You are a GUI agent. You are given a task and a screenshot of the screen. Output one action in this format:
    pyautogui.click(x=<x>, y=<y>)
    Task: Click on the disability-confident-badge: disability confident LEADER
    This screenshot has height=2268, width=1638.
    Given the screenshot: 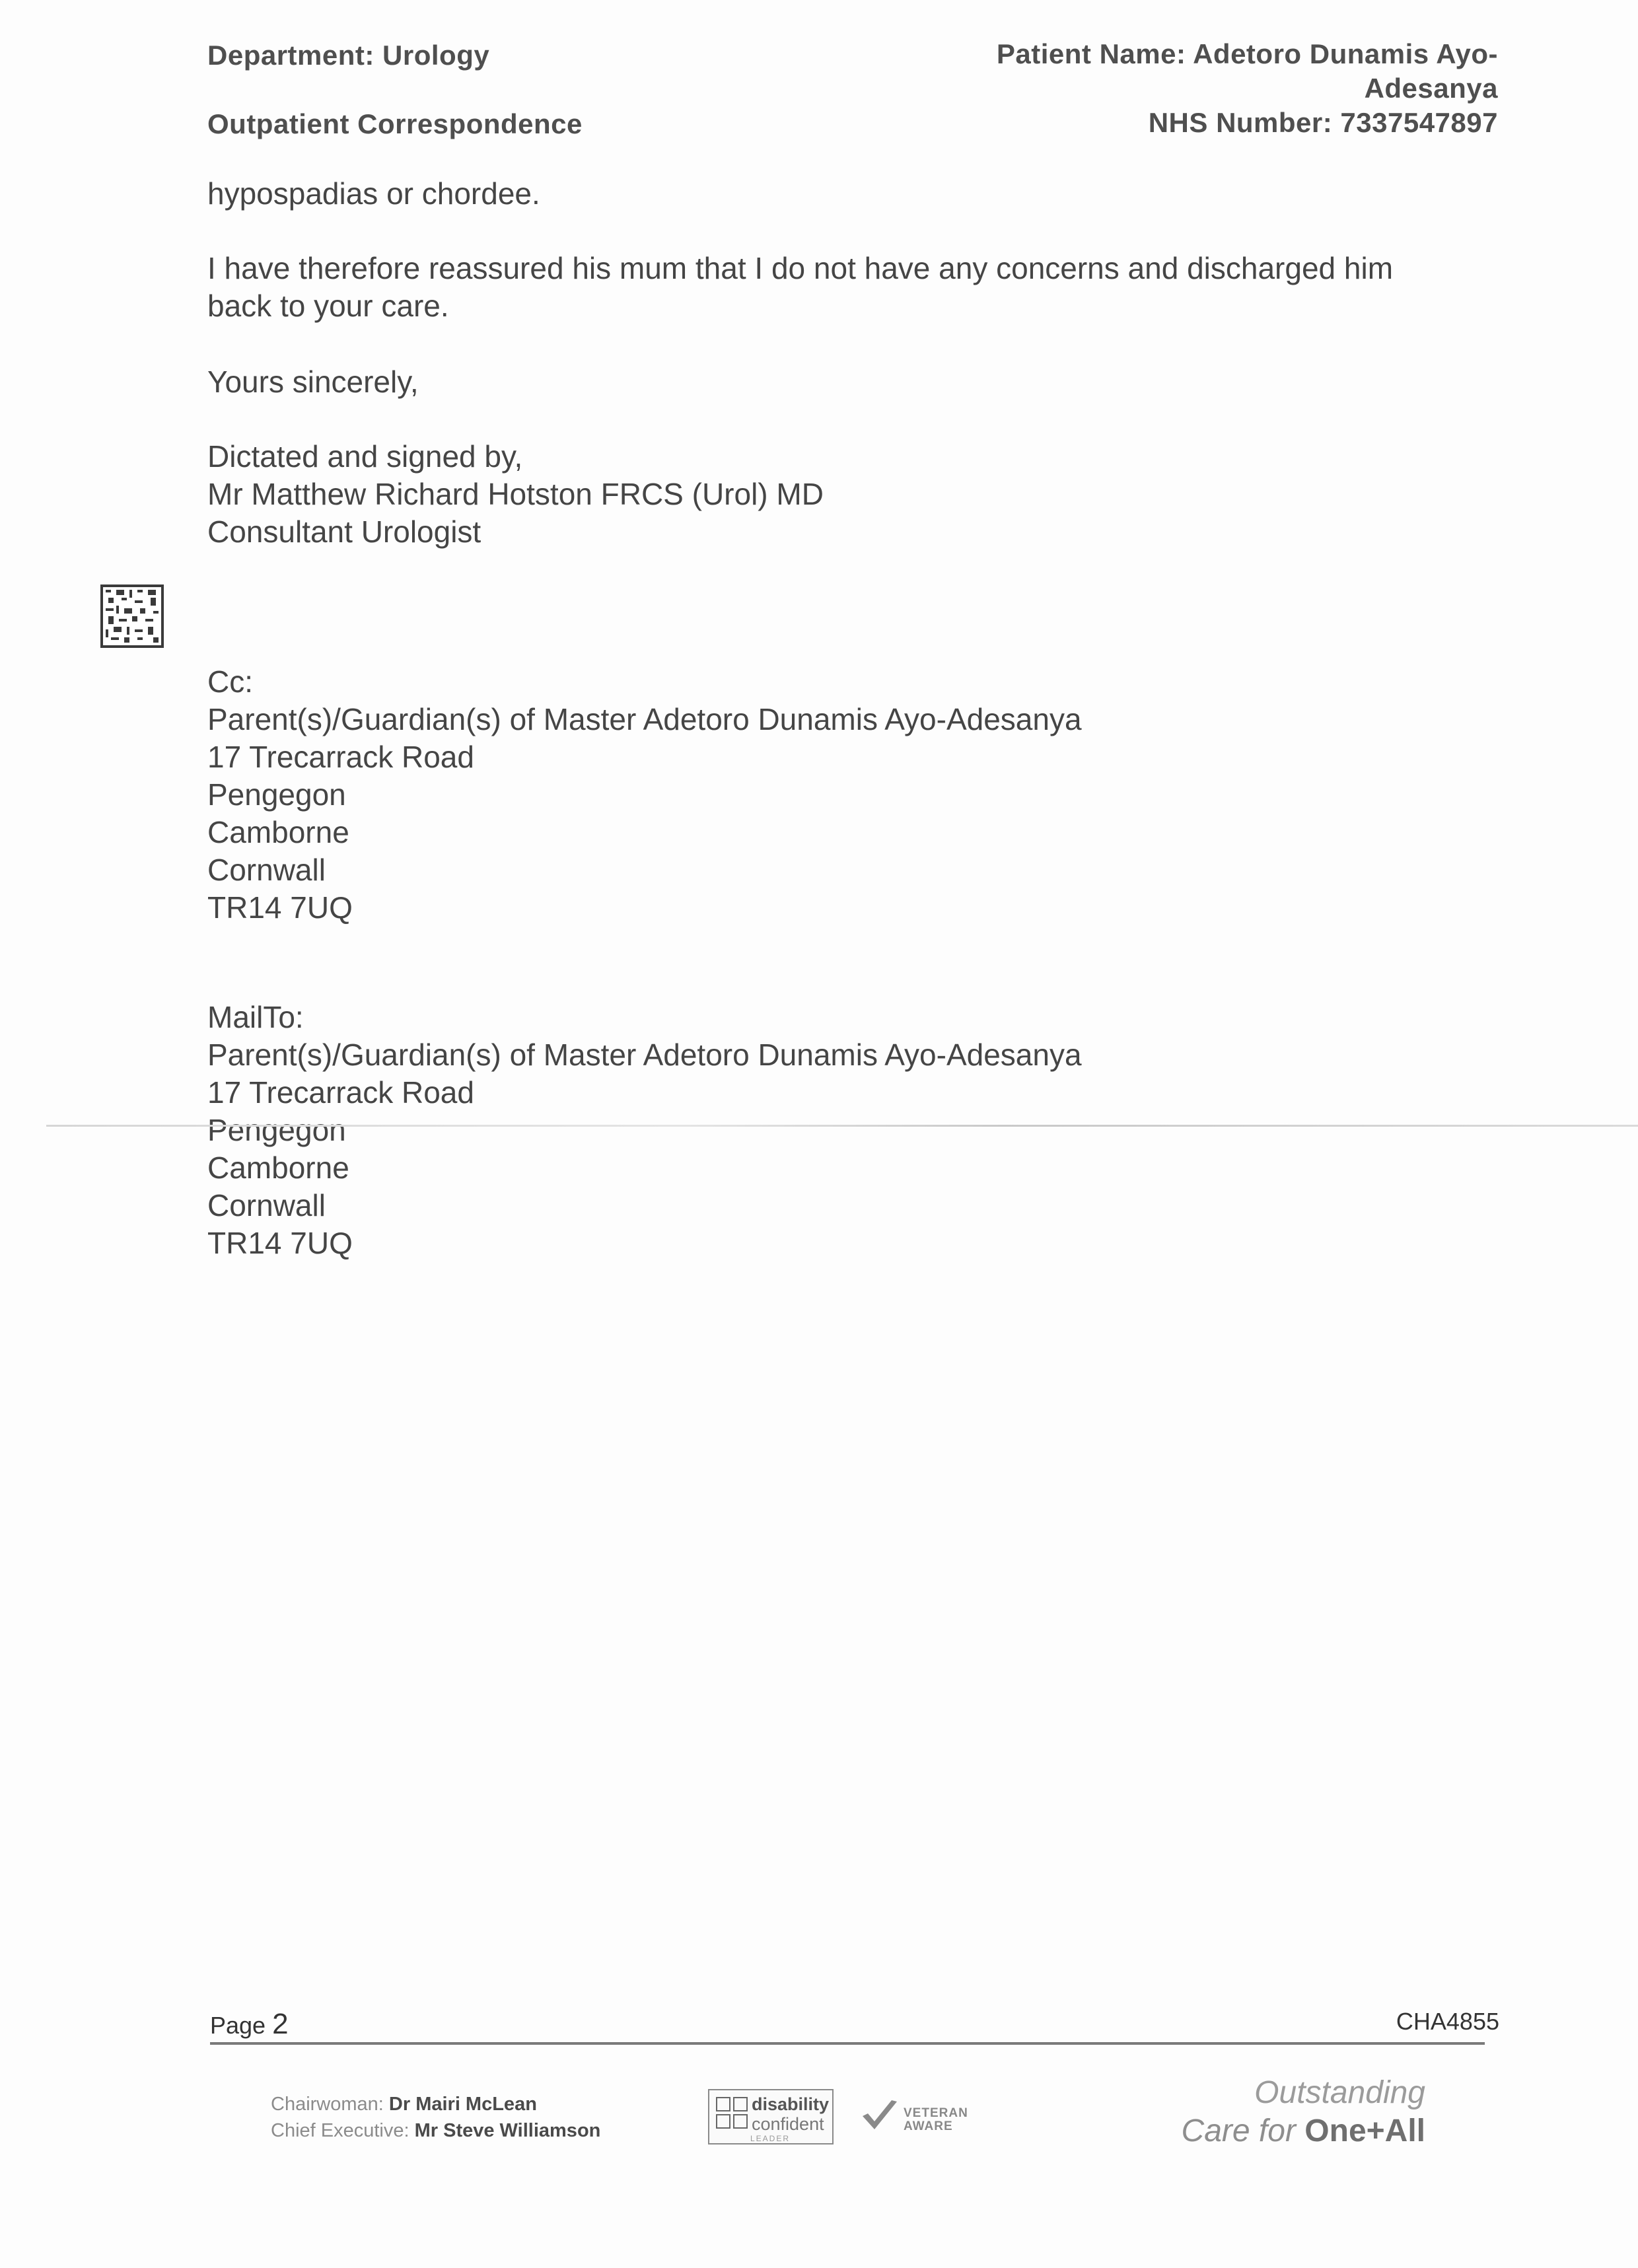 What is the action you would take?
    pyautogui.click(x=771, y=2116)
    